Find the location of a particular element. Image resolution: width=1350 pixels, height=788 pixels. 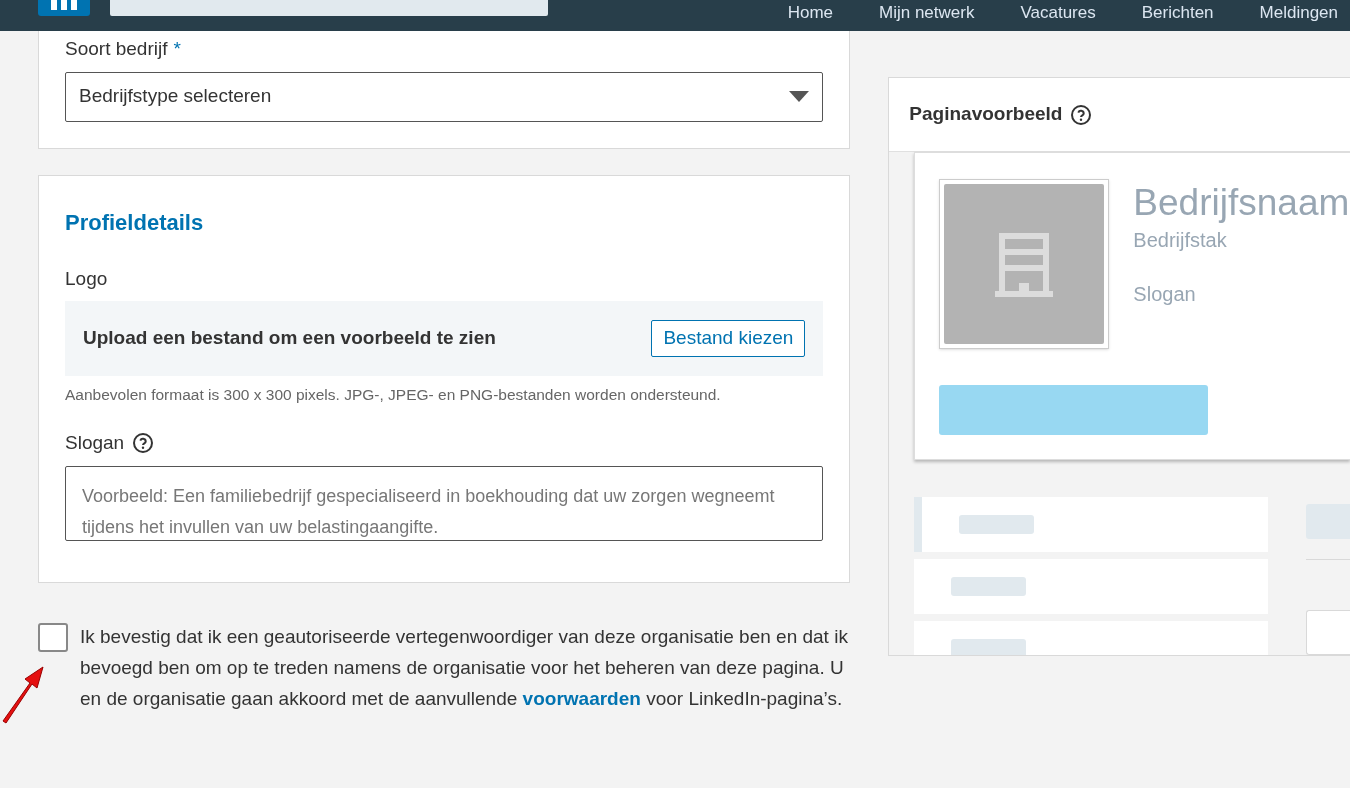

consent-text: Ik bevestig dat ik een geautoriseerde vertegenwoordiger van deze organisatie ben en dat ik bevoegd ben om op te treden namens de organisatie voor het beheren van deze pagina. U en de organisatie gaan akkoord met de aanvullende voorwaarden voor LinkedIn-pagina’s. is located at coordinates (464, 667).